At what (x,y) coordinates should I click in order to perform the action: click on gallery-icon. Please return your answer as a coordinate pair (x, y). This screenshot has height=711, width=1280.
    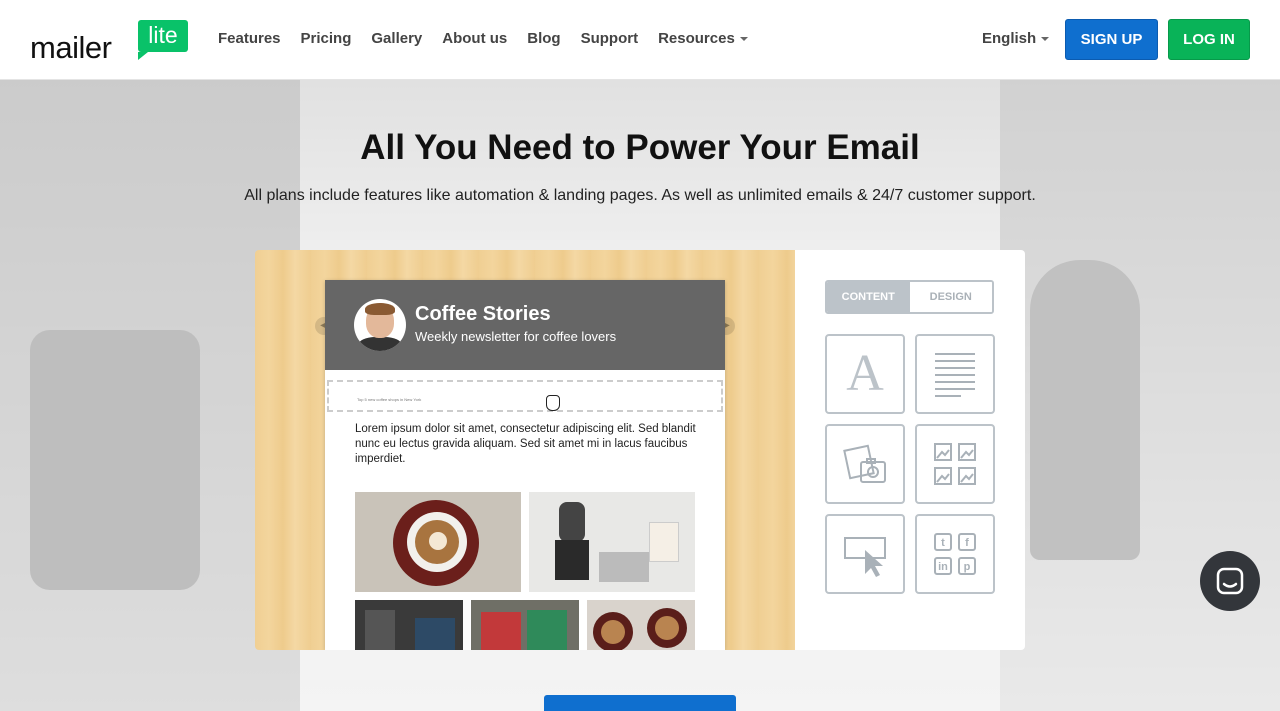
    Looking at the image, I should click on (955, 464).